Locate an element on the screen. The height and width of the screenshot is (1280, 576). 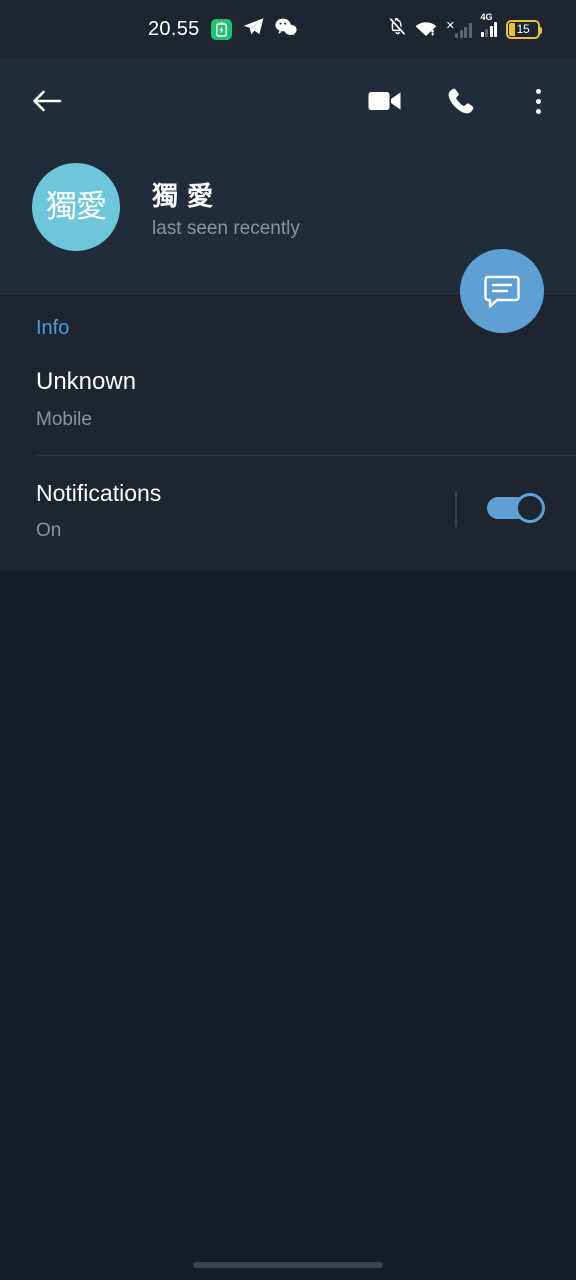
status-bar: 20.55 ✕ 4G 15 is located at coordinates (288, 29).